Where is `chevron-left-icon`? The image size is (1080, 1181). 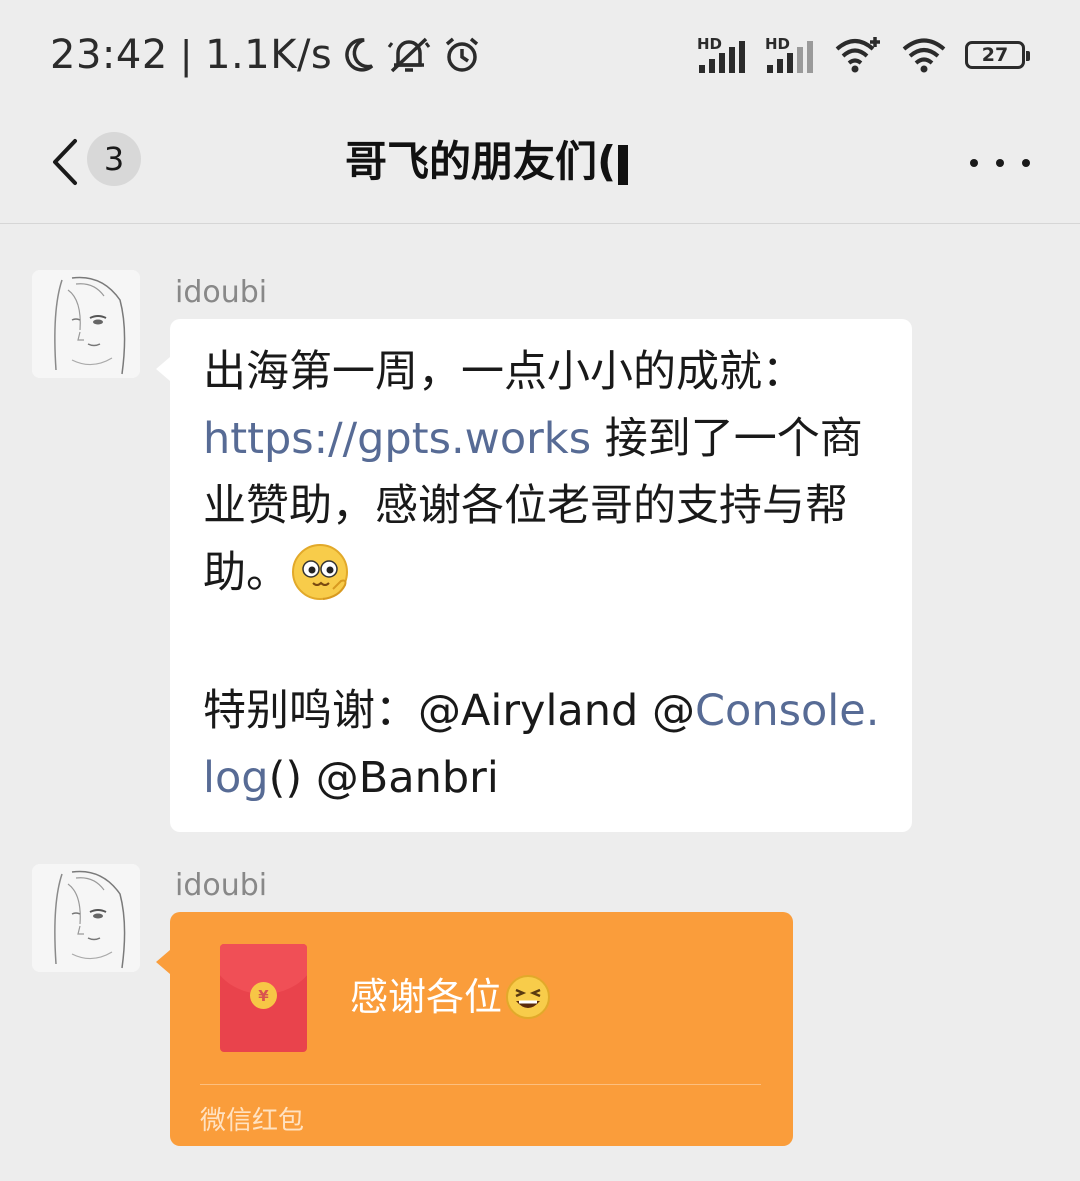
chevron-left-icon is located at coordinates (65, 162).